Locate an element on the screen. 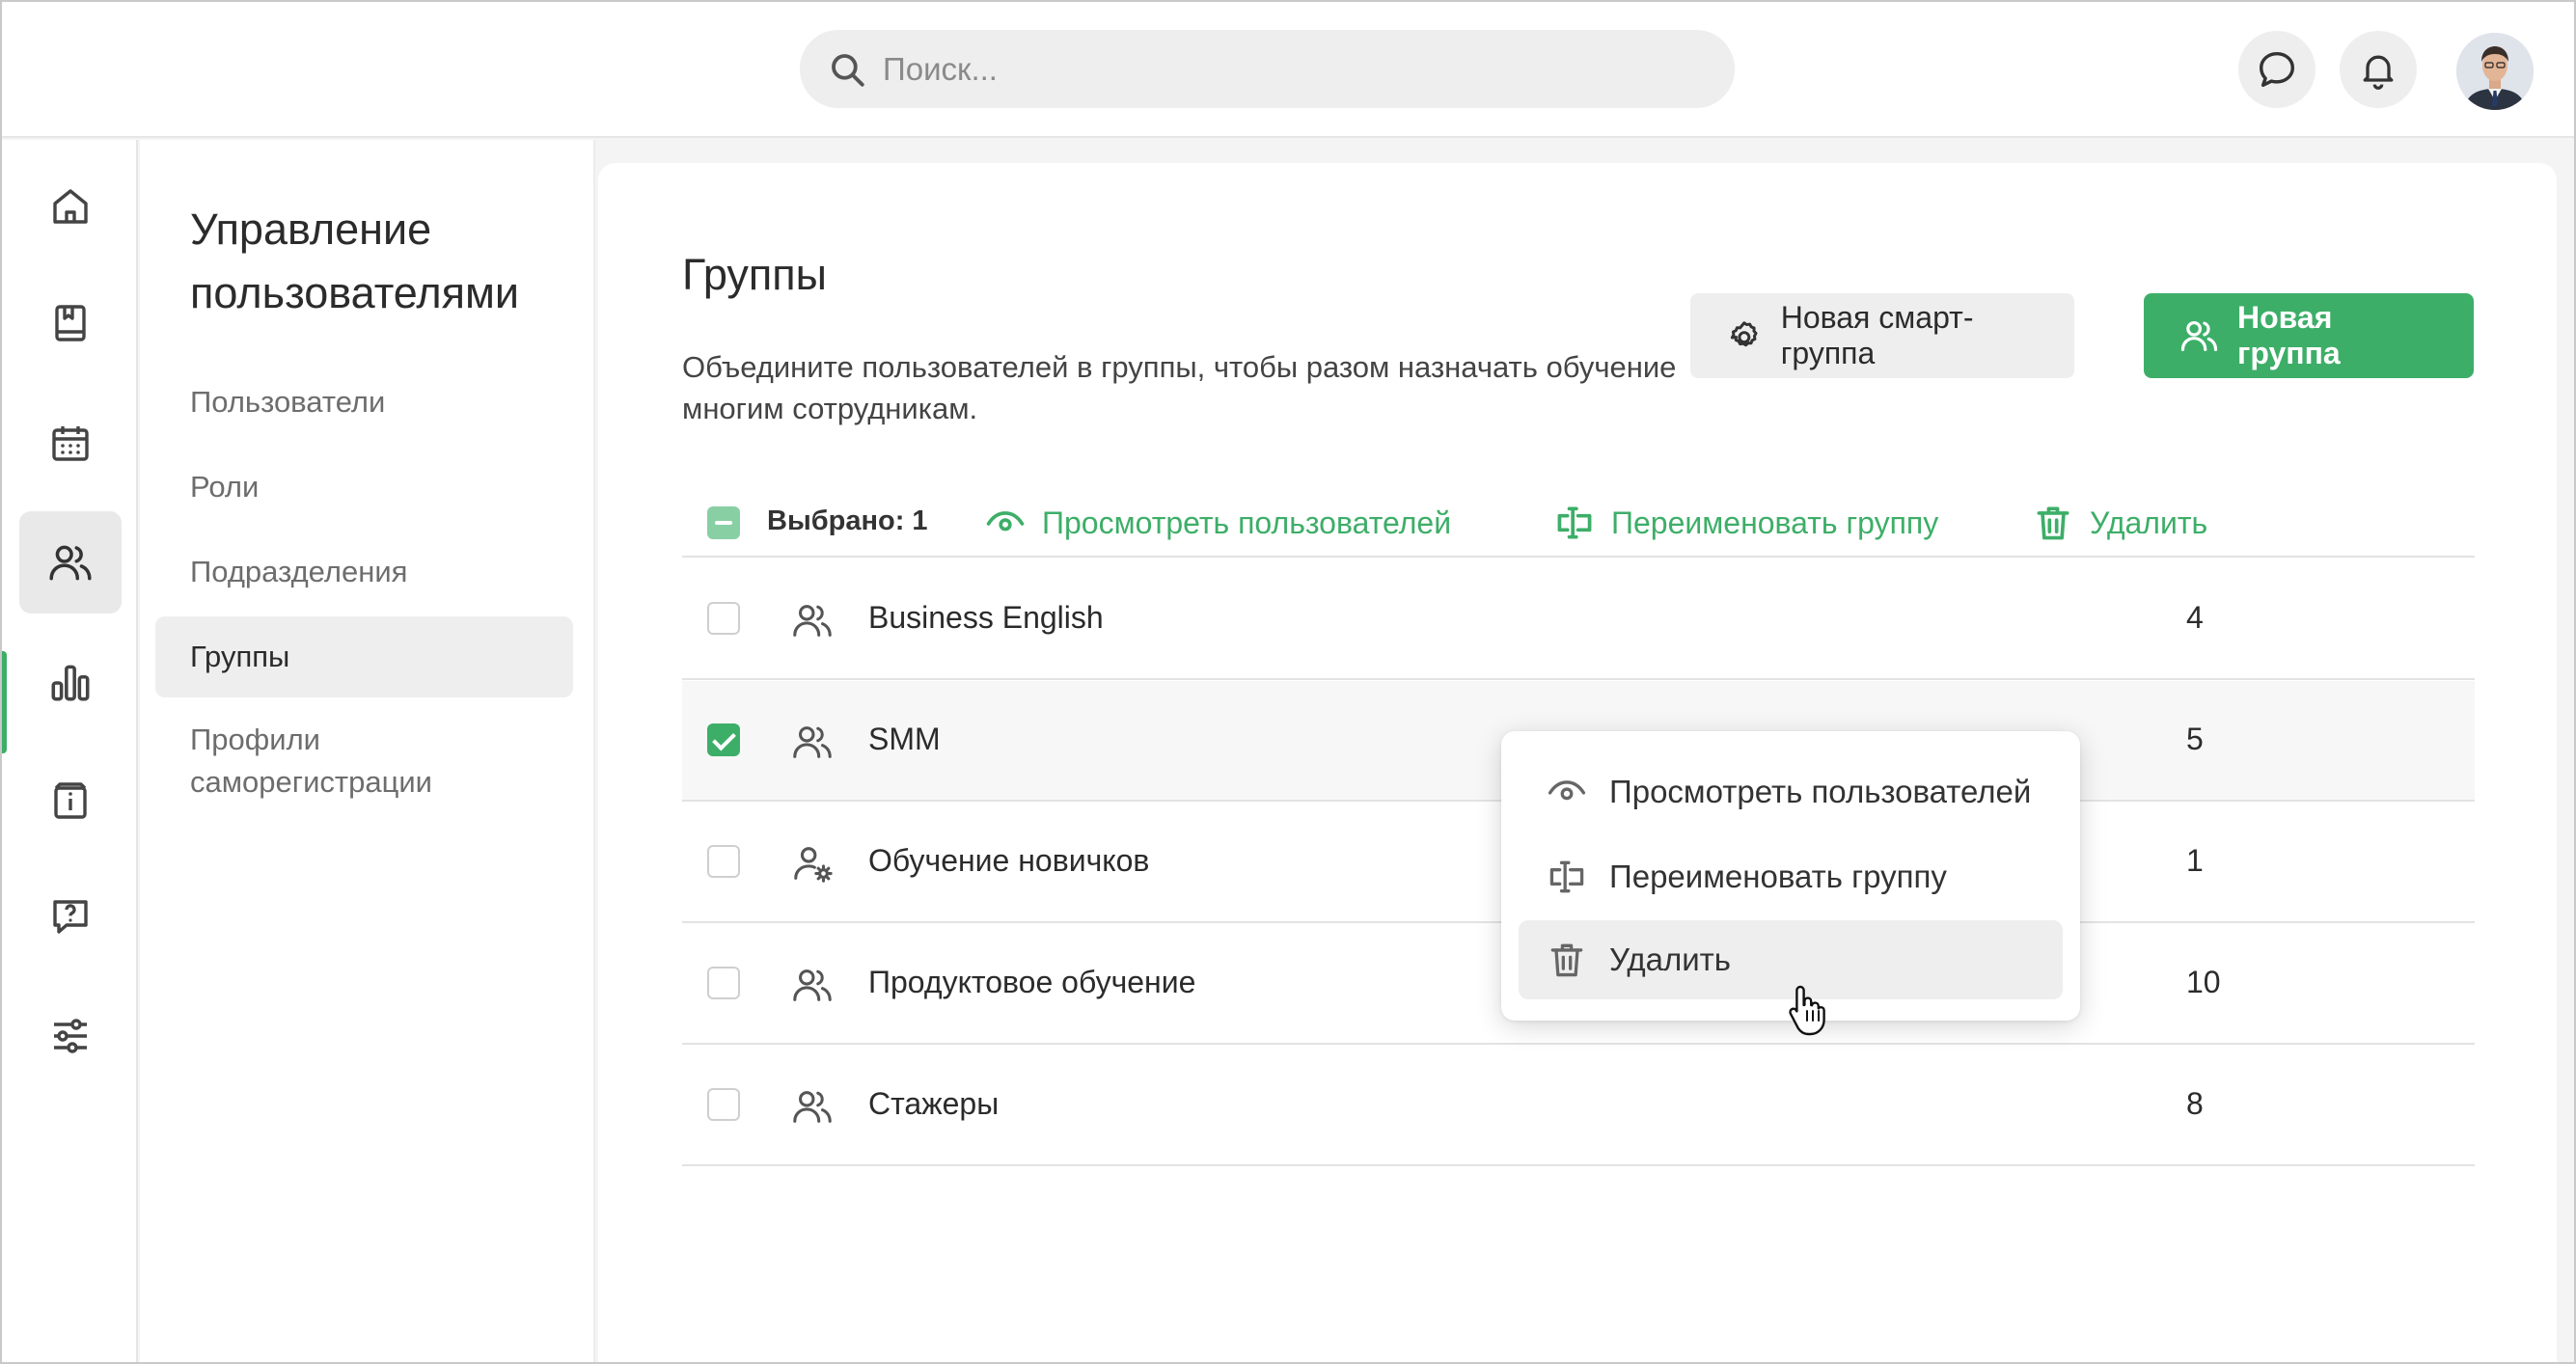 The width and height of the screenshot is (2576, 1364). nav-settings is located at coordinates (70, 1036).